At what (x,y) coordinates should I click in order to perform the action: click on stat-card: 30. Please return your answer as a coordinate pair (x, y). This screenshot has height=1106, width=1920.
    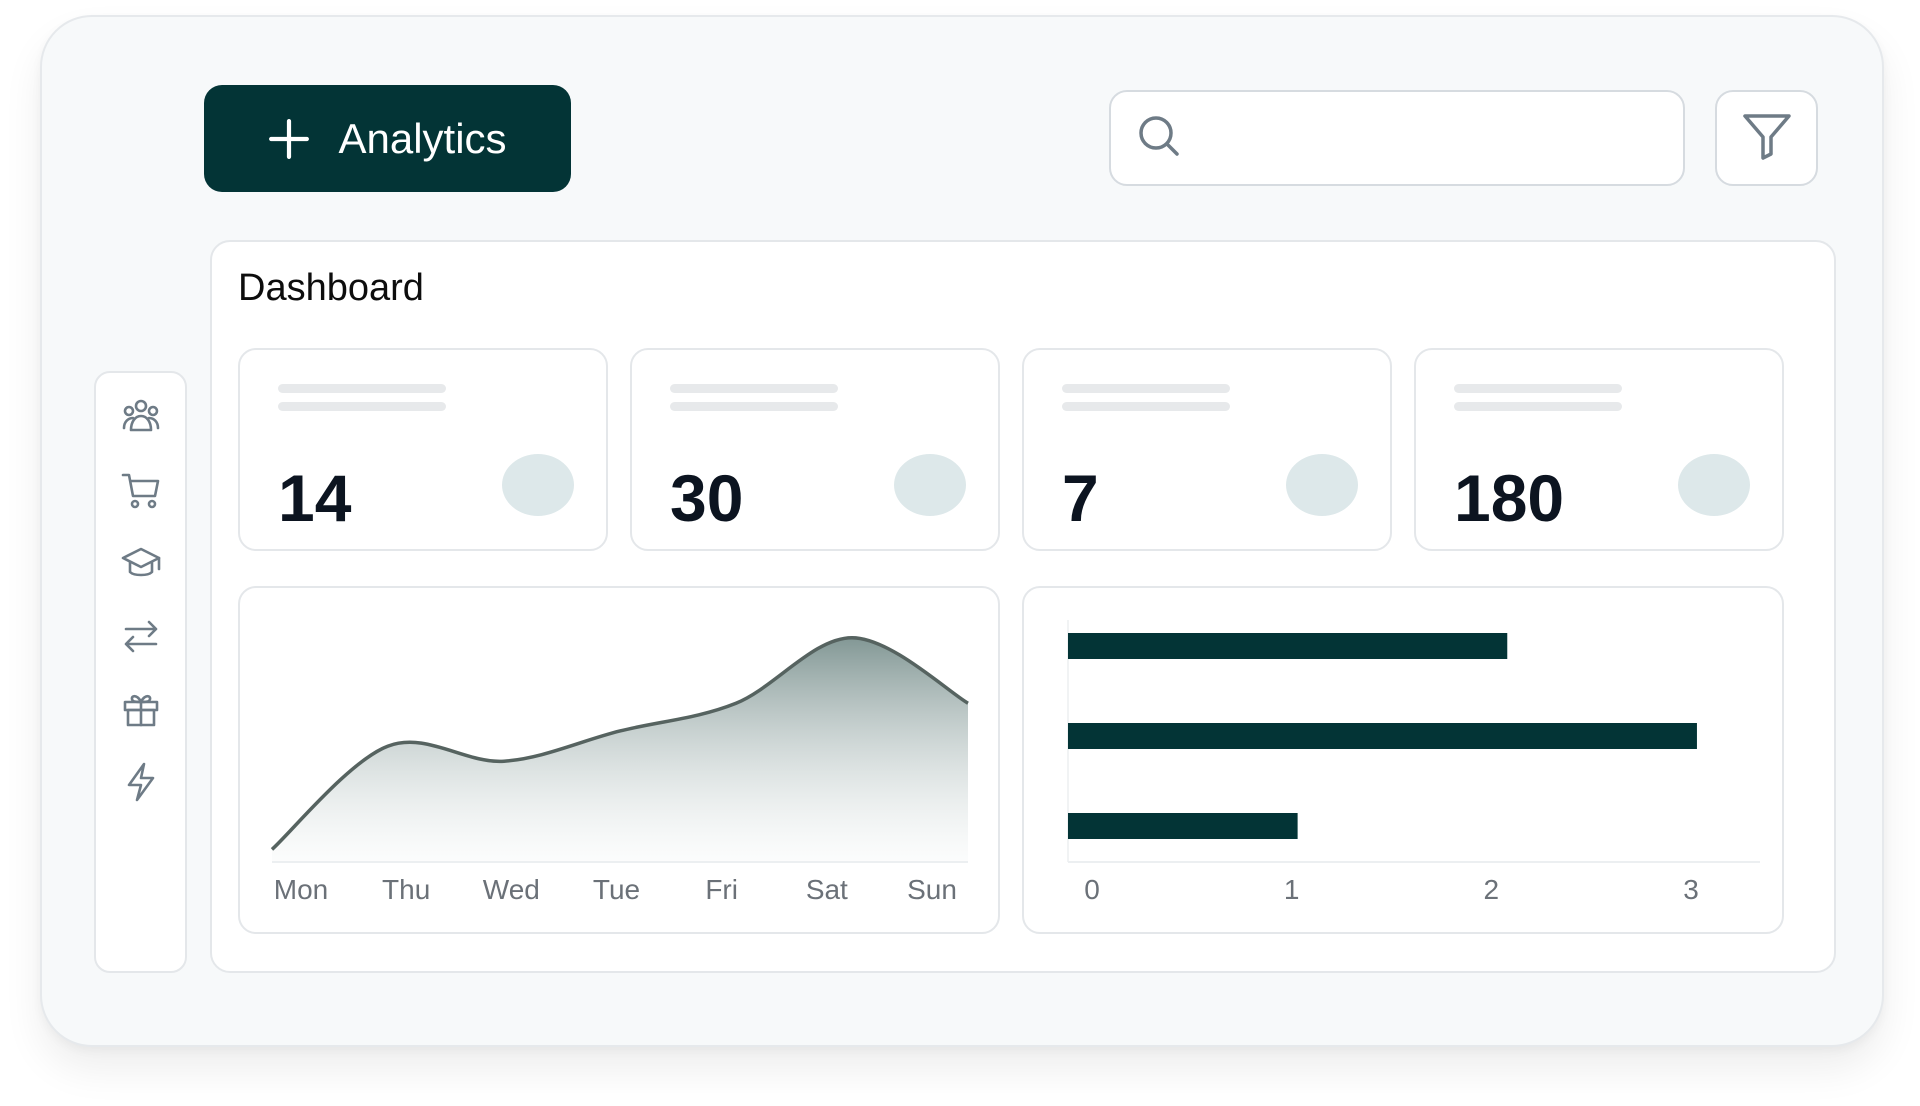
    Looking at the image, I should click on (815, 449).